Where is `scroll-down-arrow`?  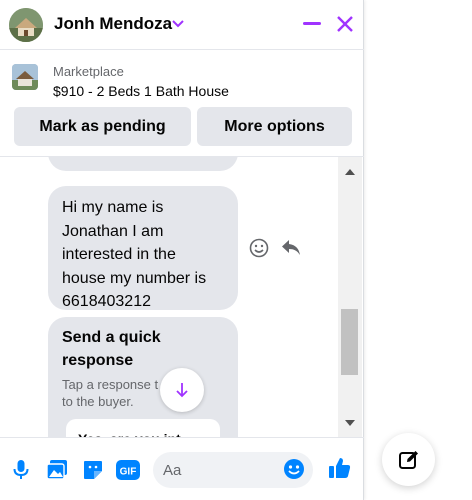 scroll-down-arrow is located at coordinates (350, 423).